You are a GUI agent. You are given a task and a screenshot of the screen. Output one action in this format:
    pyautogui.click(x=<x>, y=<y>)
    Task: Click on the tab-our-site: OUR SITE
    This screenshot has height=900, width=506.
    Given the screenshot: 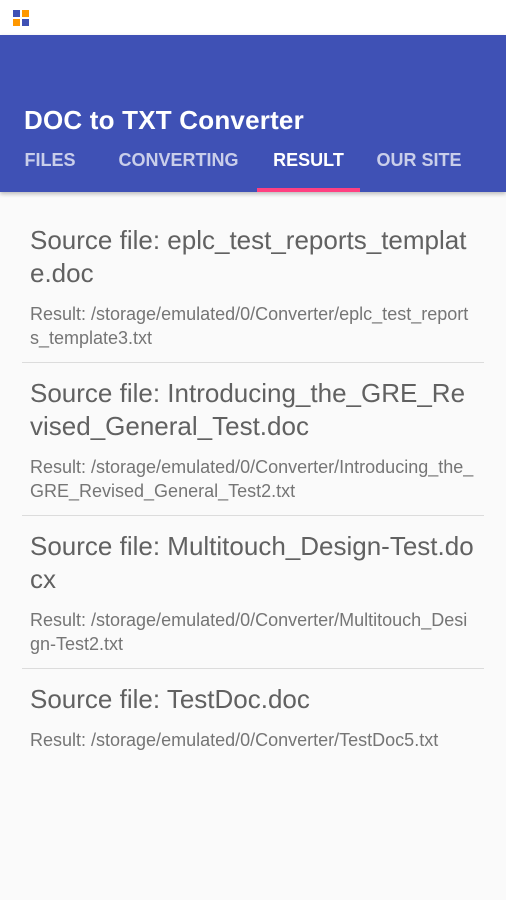 What is the action you would take?
    pyautogui.click(x=419, y=160)
    